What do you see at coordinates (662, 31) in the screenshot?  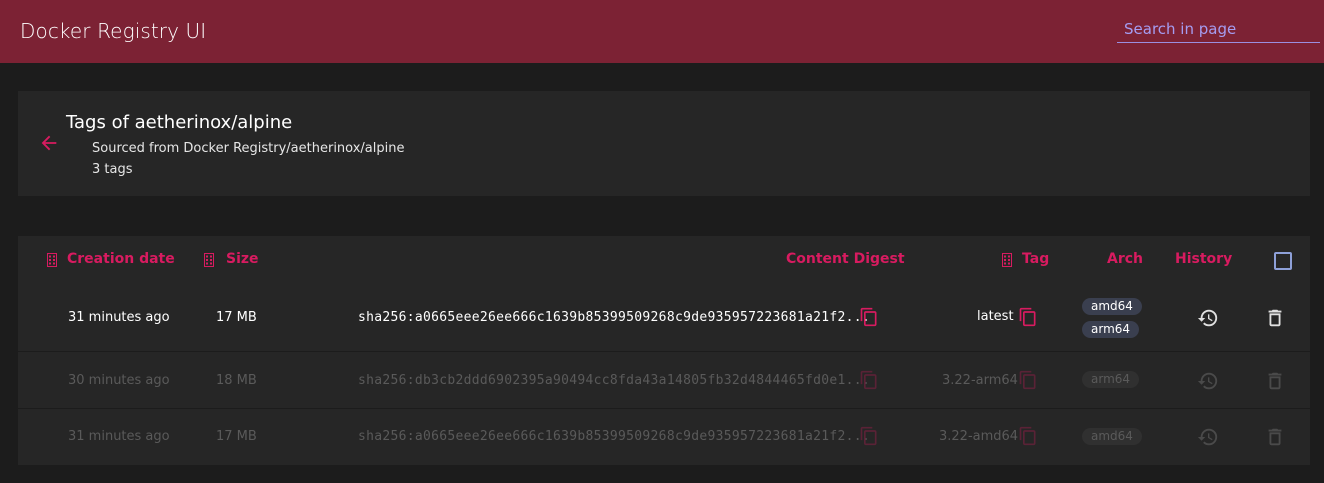 I see `app-bar: Docker Registry UI` at bounding box center [662, 31].